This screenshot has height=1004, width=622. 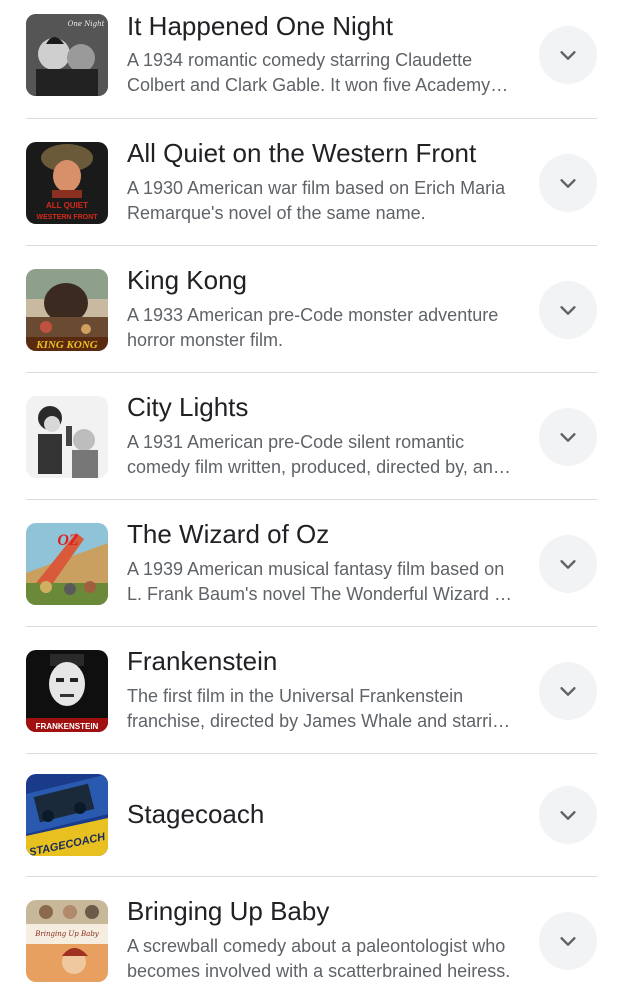 I want to click on stagecoach-poster-image: STAGECOACH, so click(x=67, y=815).